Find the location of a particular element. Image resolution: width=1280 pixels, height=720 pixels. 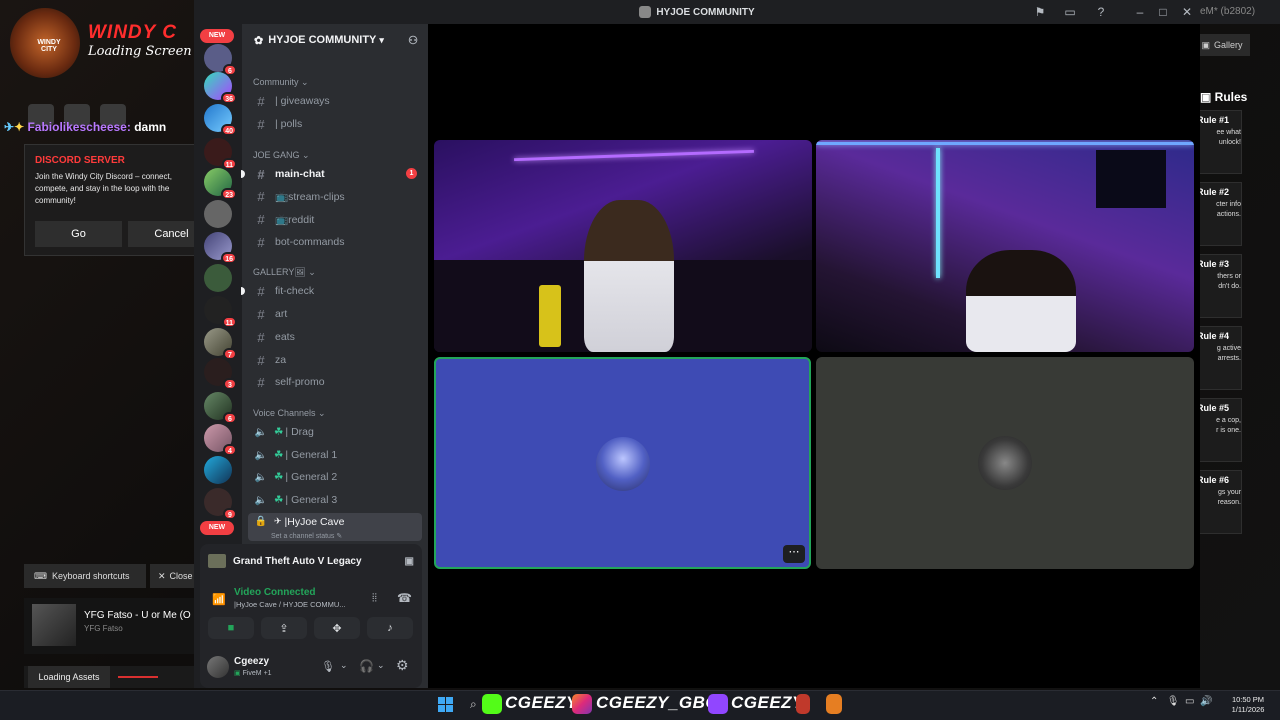

voice-channel-general-2: 🔈 ☘ | General 2 is located at coordinates (335, 477).